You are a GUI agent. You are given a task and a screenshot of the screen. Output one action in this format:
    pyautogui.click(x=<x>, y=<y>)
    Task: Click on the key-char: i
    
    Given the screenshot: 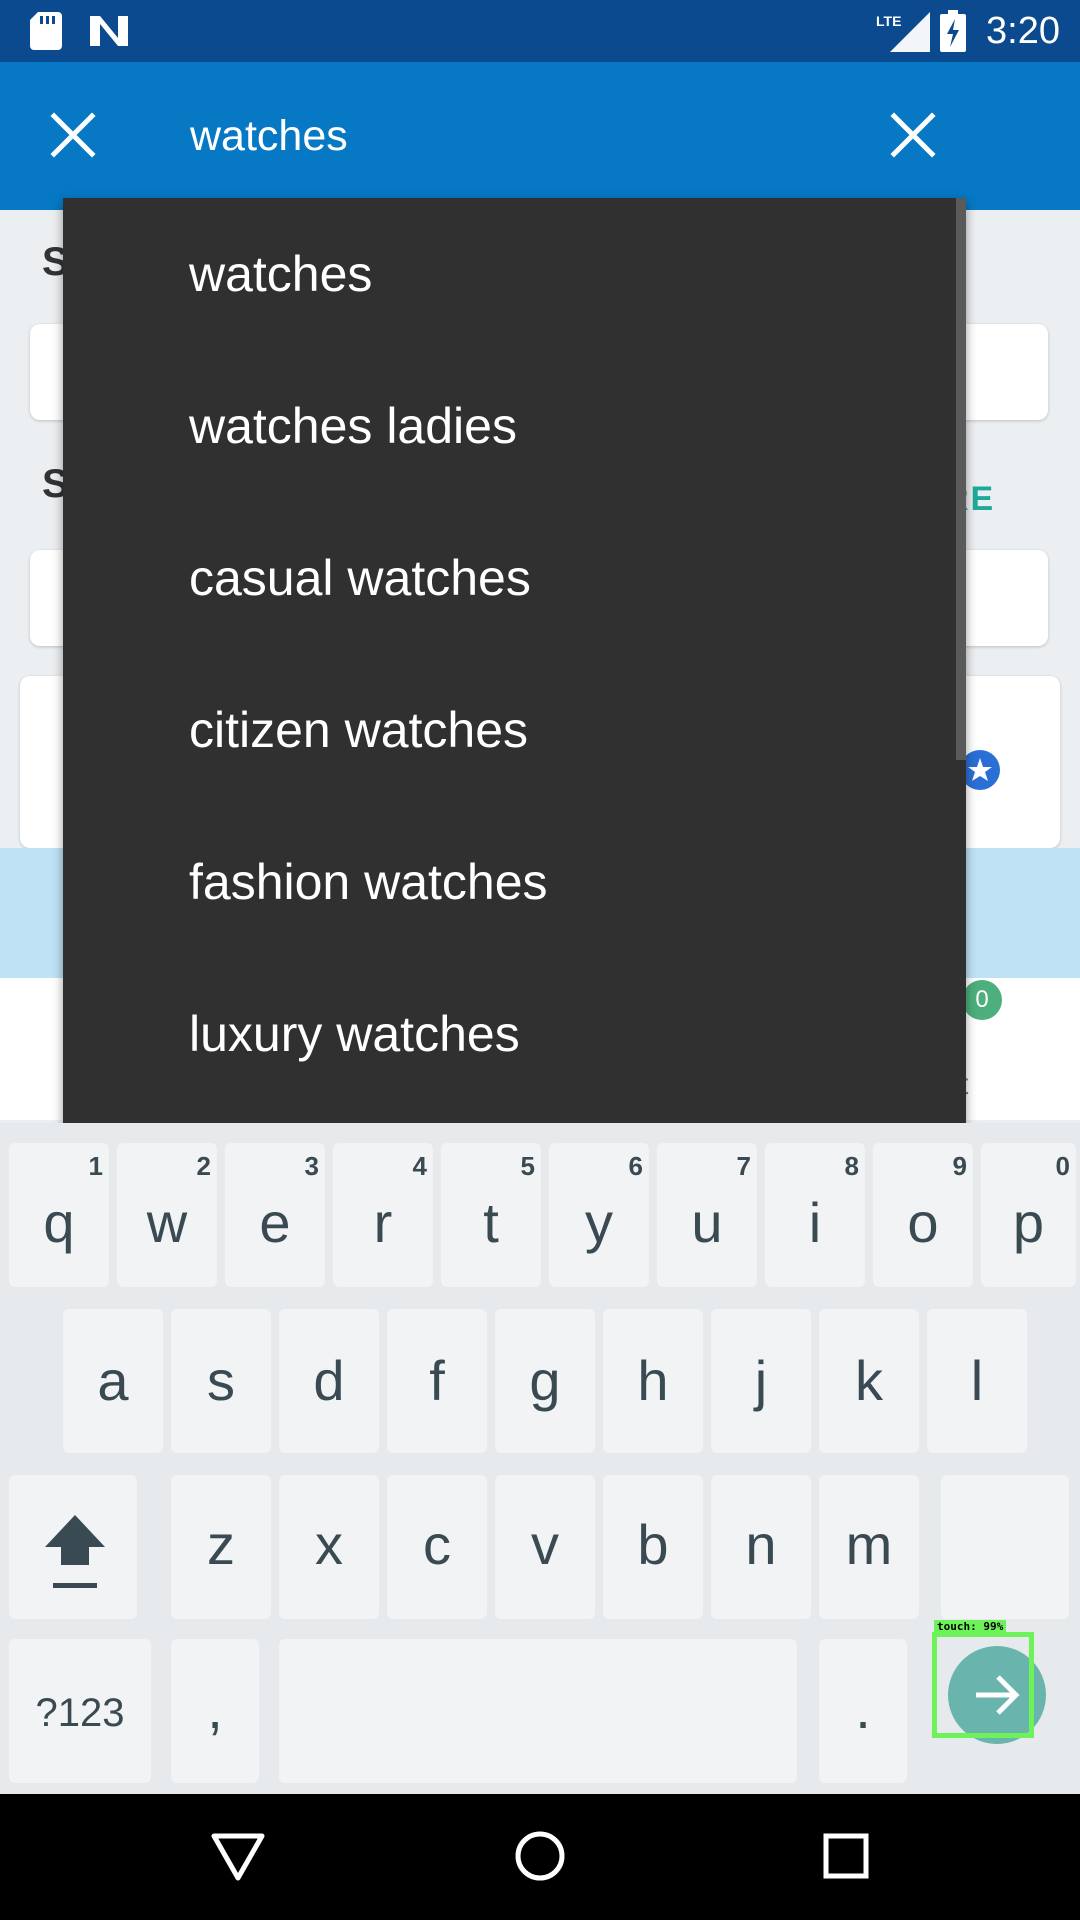 What is the action you would take?
    pyautogui.click(x=815, y=1222)
    